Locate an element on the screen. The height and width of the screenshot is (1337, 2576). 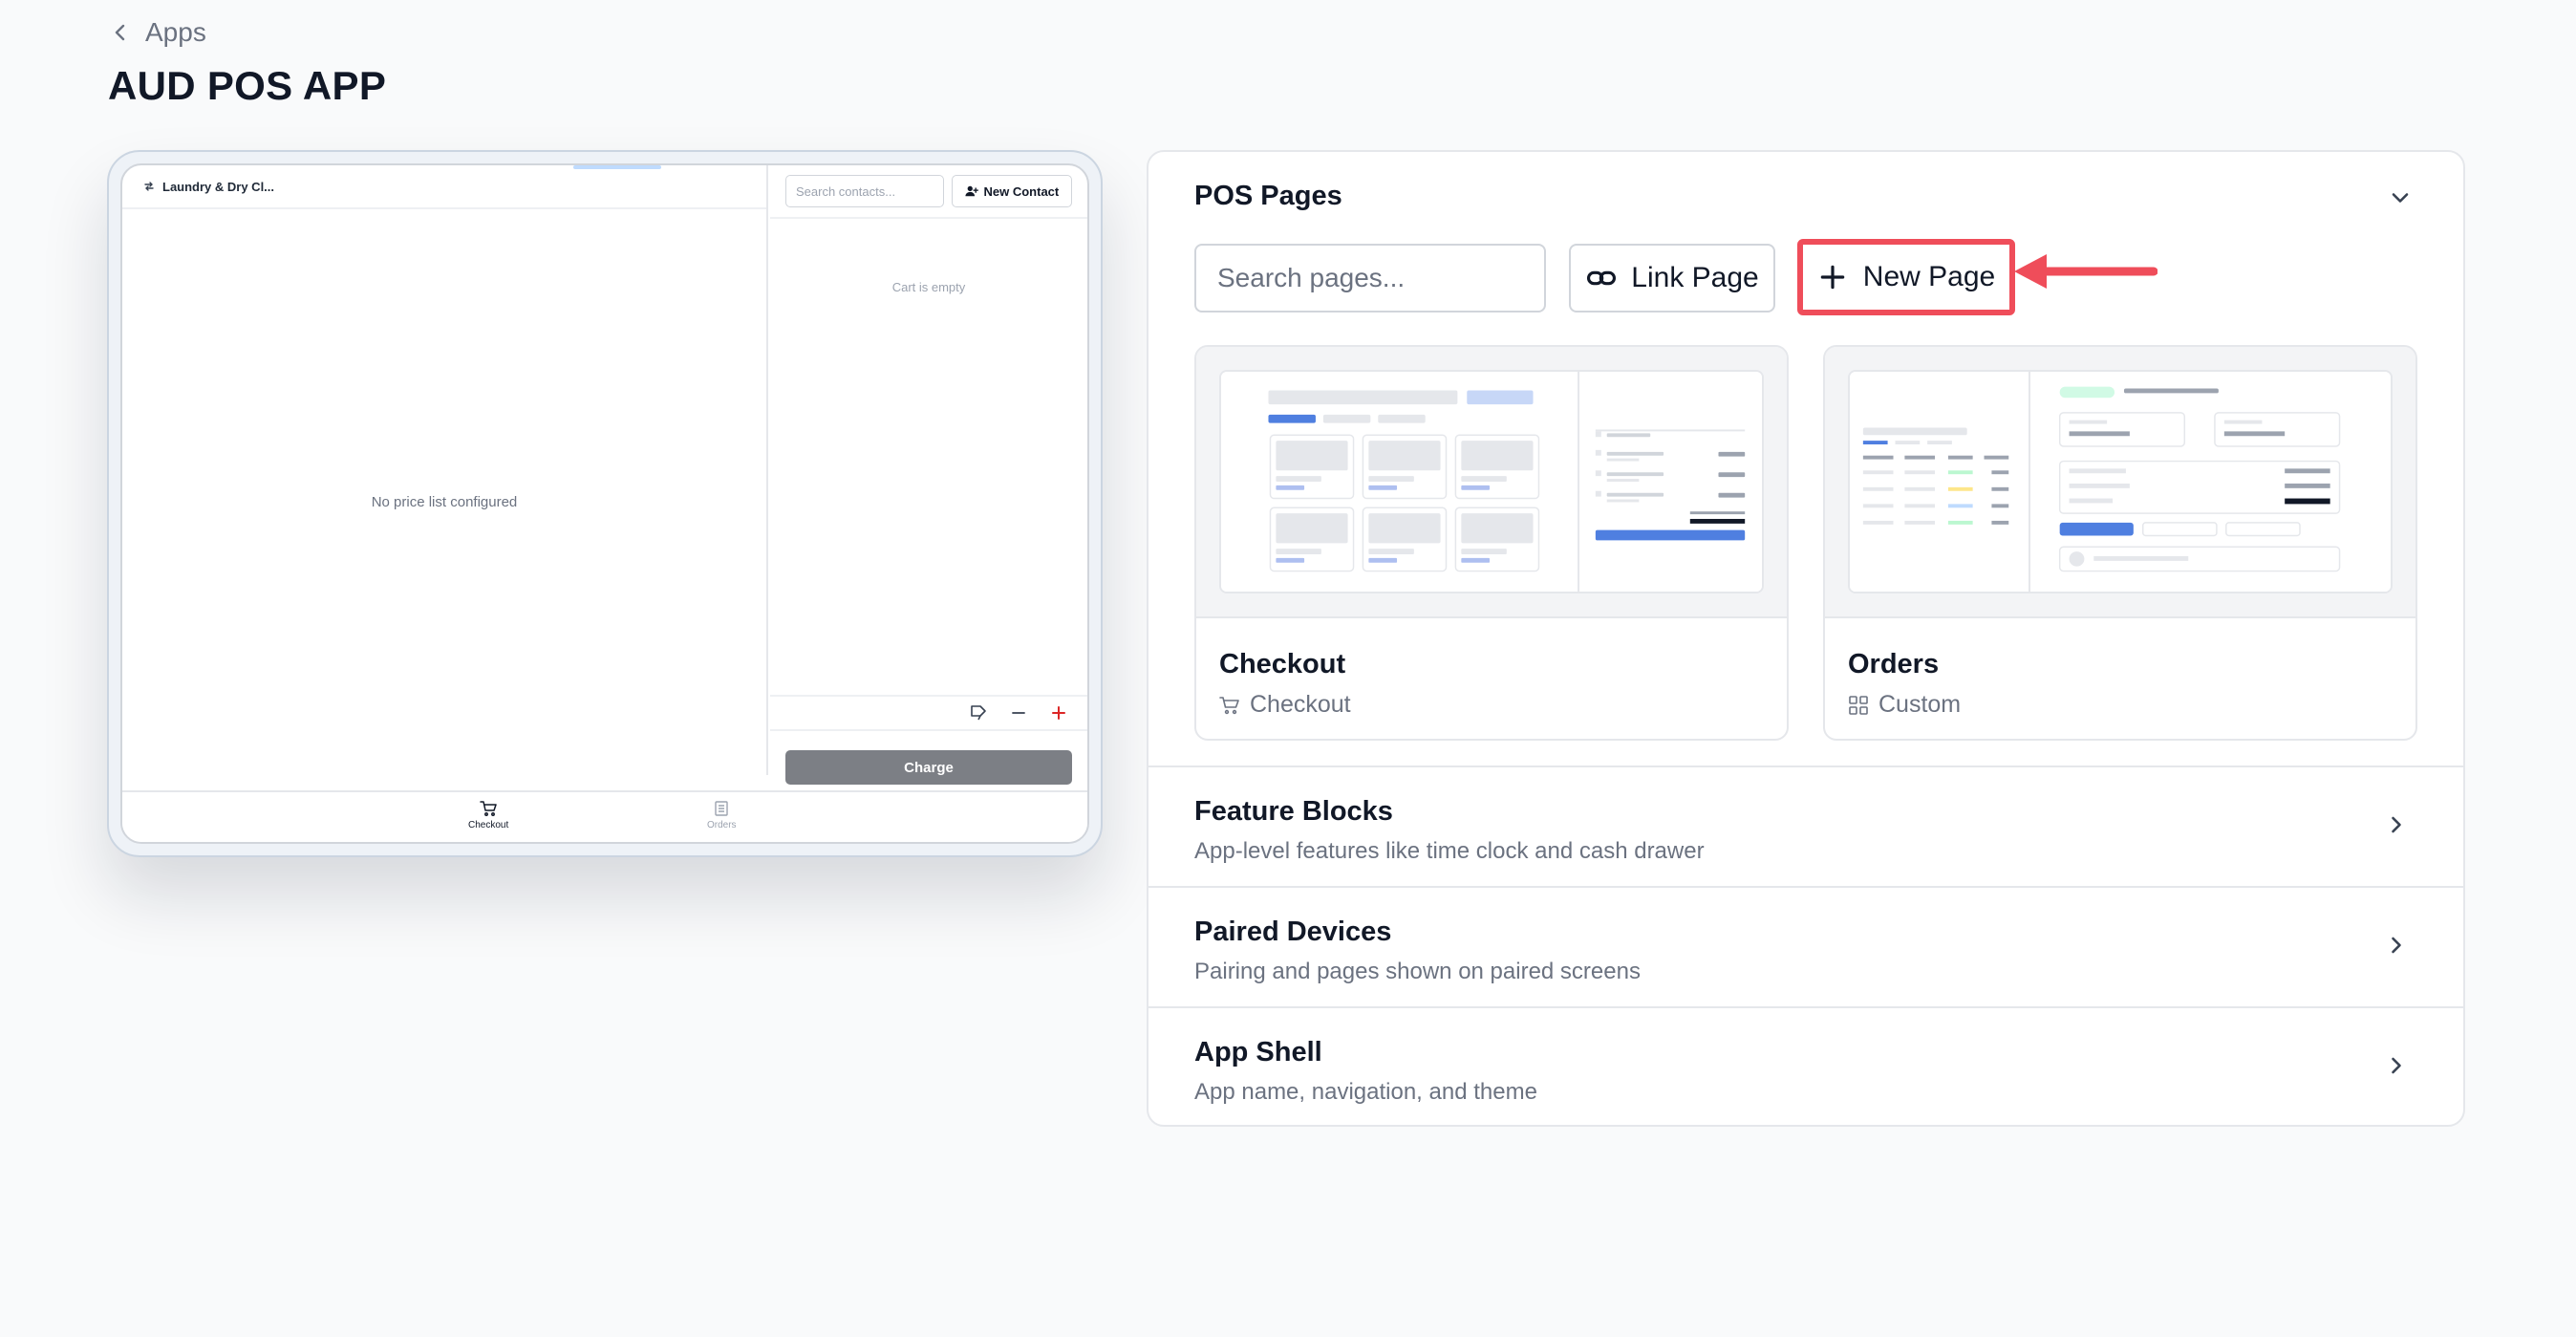
page-card-checkout: Checkout Checkout is located at coordinates (1491, 543).